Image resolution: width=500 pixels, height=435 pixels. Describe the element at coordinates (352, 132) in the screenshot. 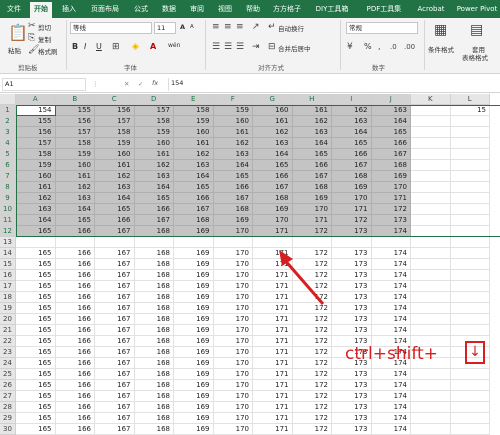

I see `cell-I3: 164` at that location.